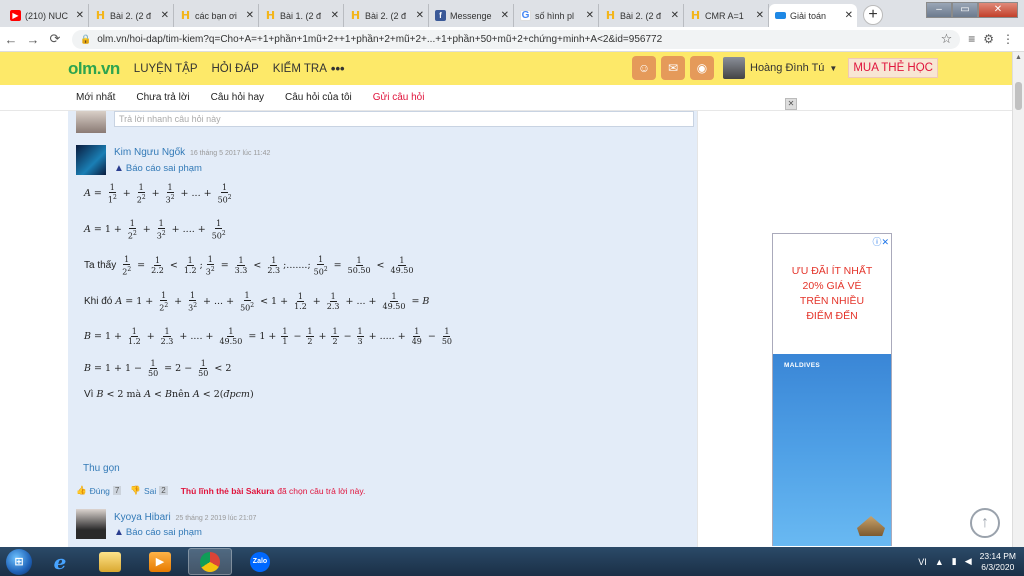 This screenshot has width=1024, height=576. What do you see at coordinates (922, 562) in the screenshot?
I see `language-indicator: VI` at bounding box center [922, 562].